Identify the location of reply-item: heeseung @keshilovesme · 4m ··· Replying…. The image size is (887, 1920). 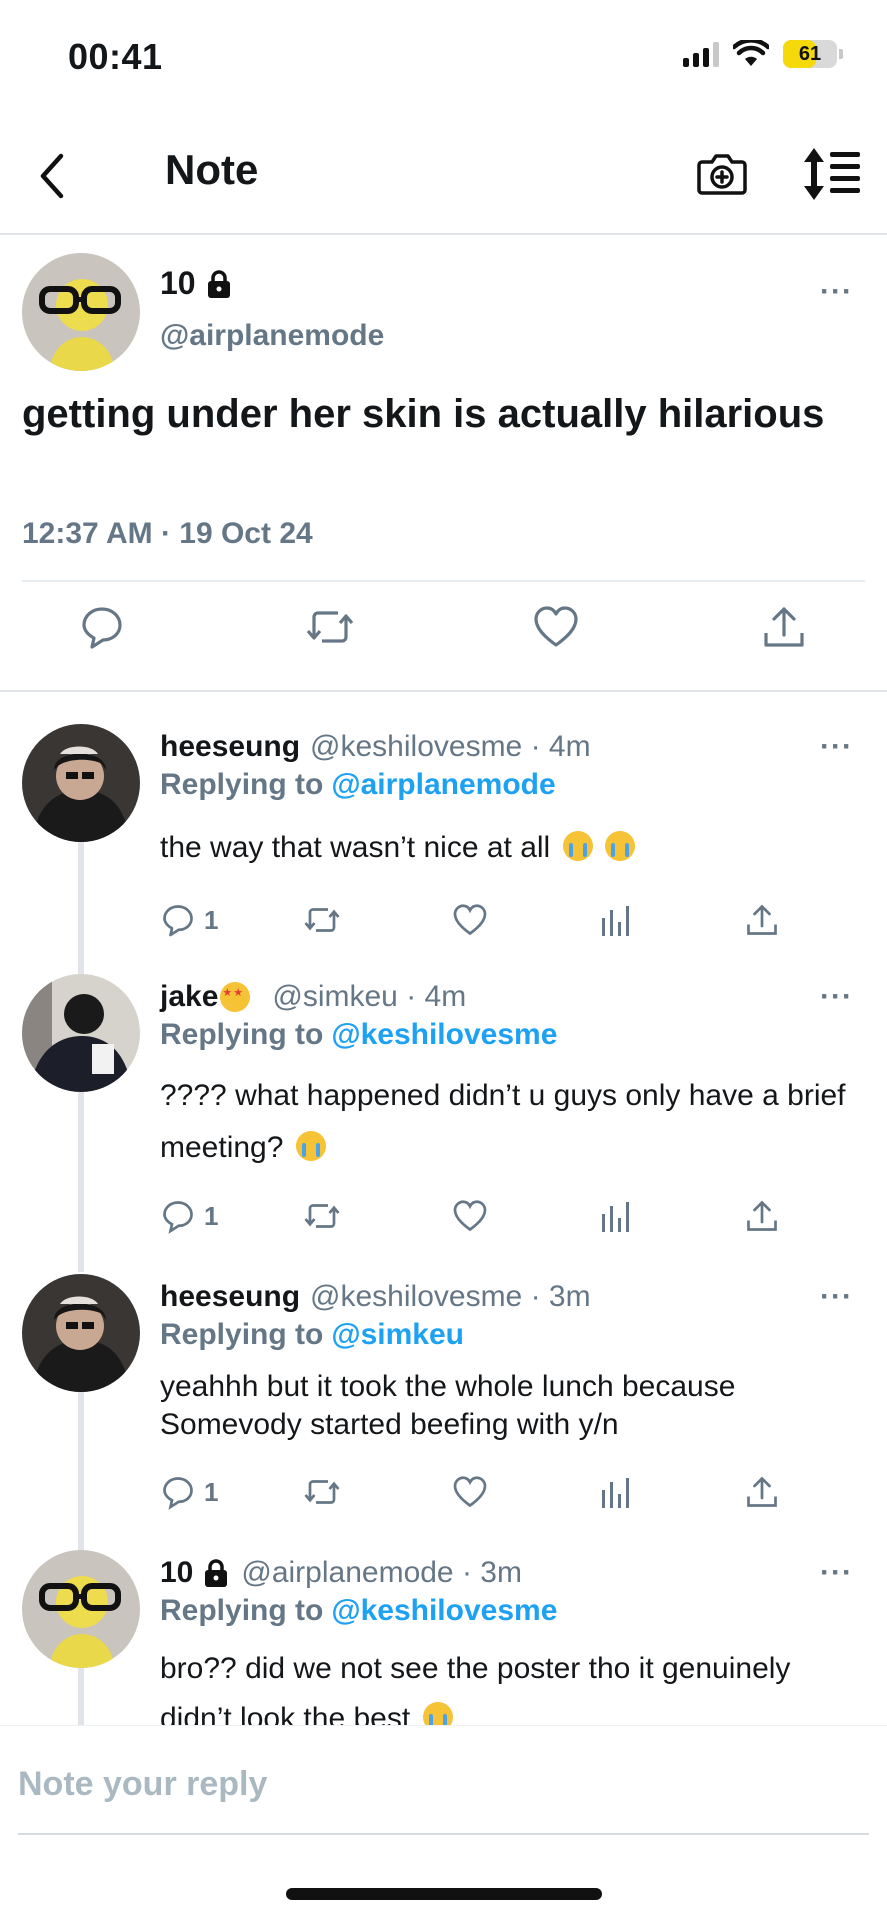
(443, 844).